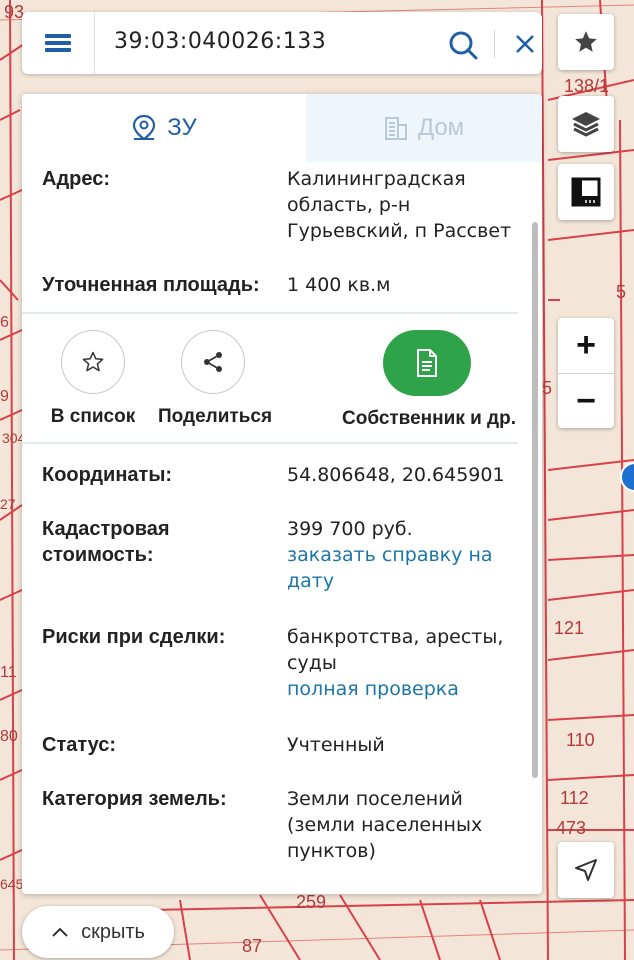  Describe the element at coordinates (580, 740) in the screenshot. I see `map-parcel-label: 110` at that location.